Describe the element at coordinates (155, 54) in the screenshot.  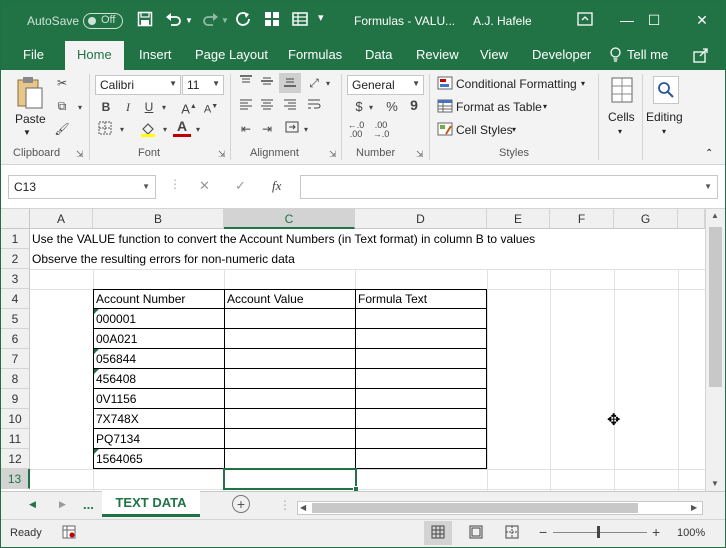
I see `tab-insert: Insert` at that location.